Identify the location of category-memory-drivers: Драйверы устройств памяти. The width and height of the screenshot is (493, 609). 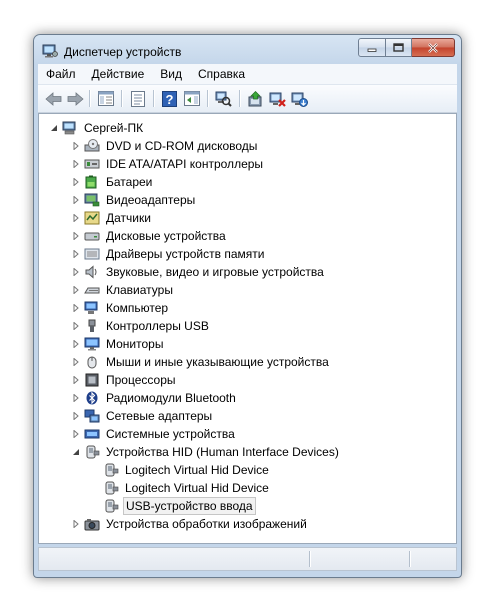
(168, 254).